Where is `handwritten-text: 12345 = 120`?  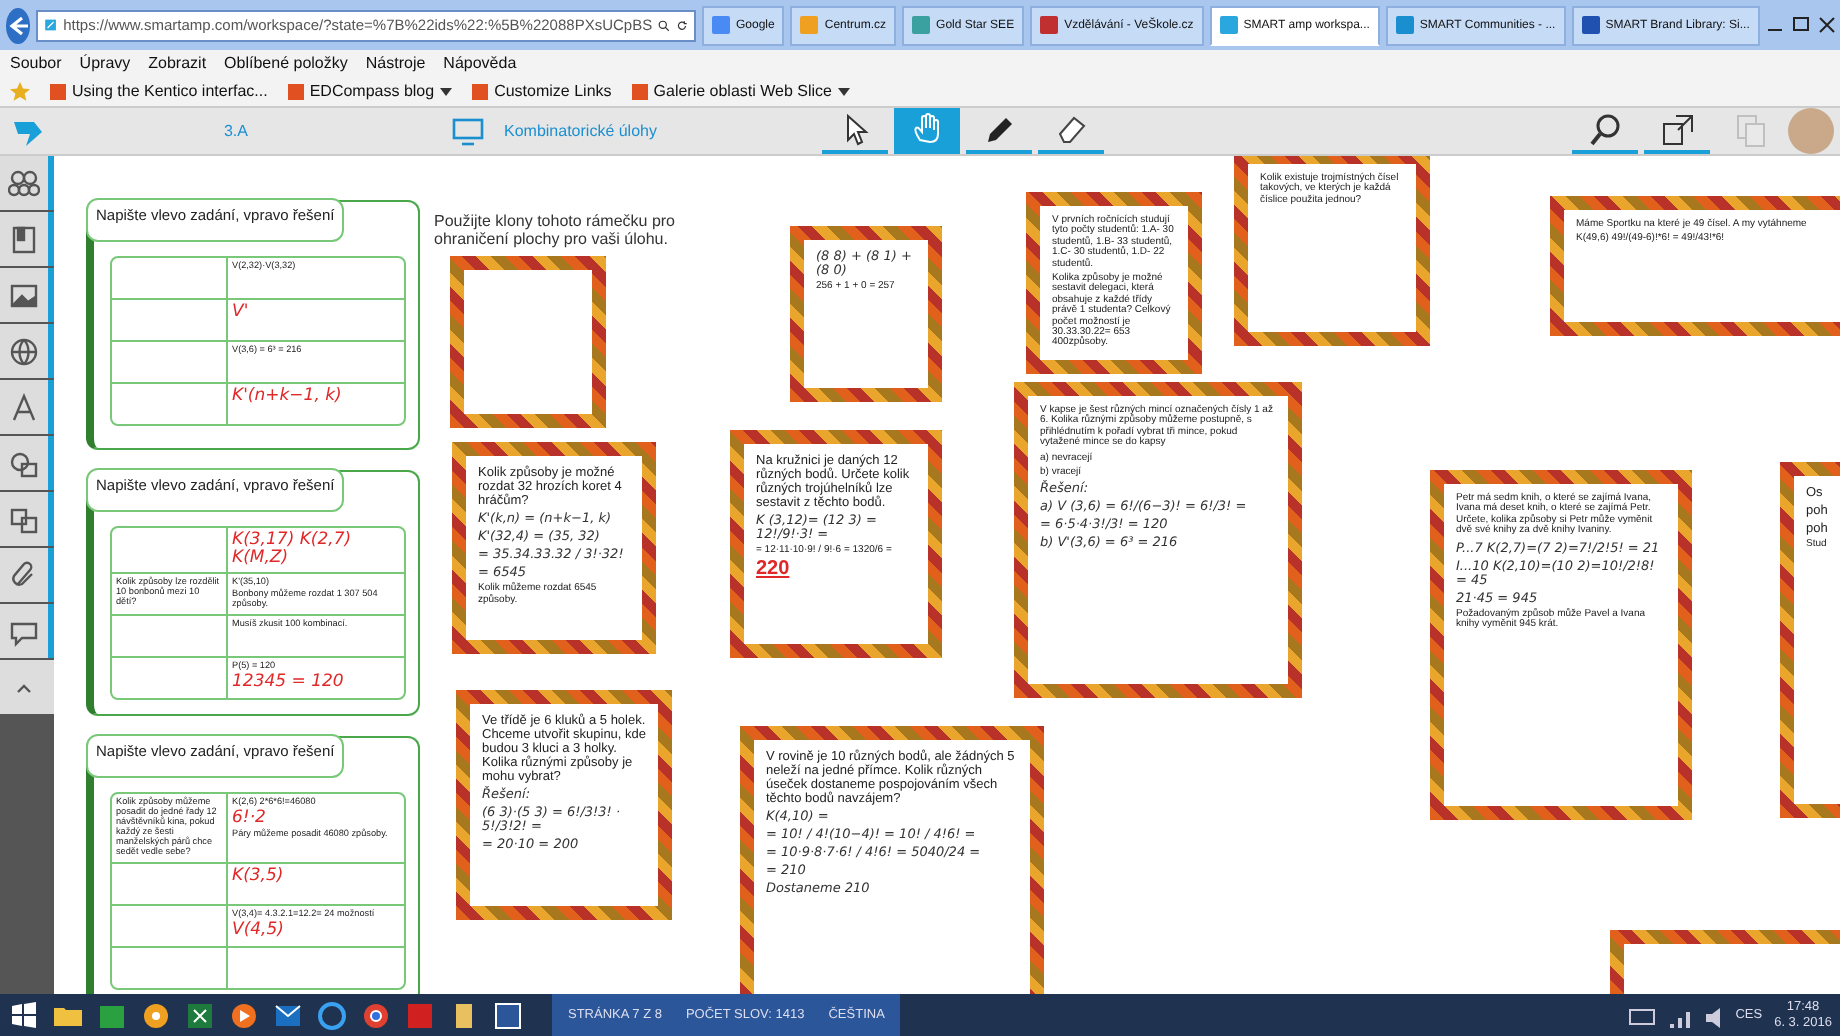
handwritten-text: 12345 = 120 is located at coordinates (289, 683).